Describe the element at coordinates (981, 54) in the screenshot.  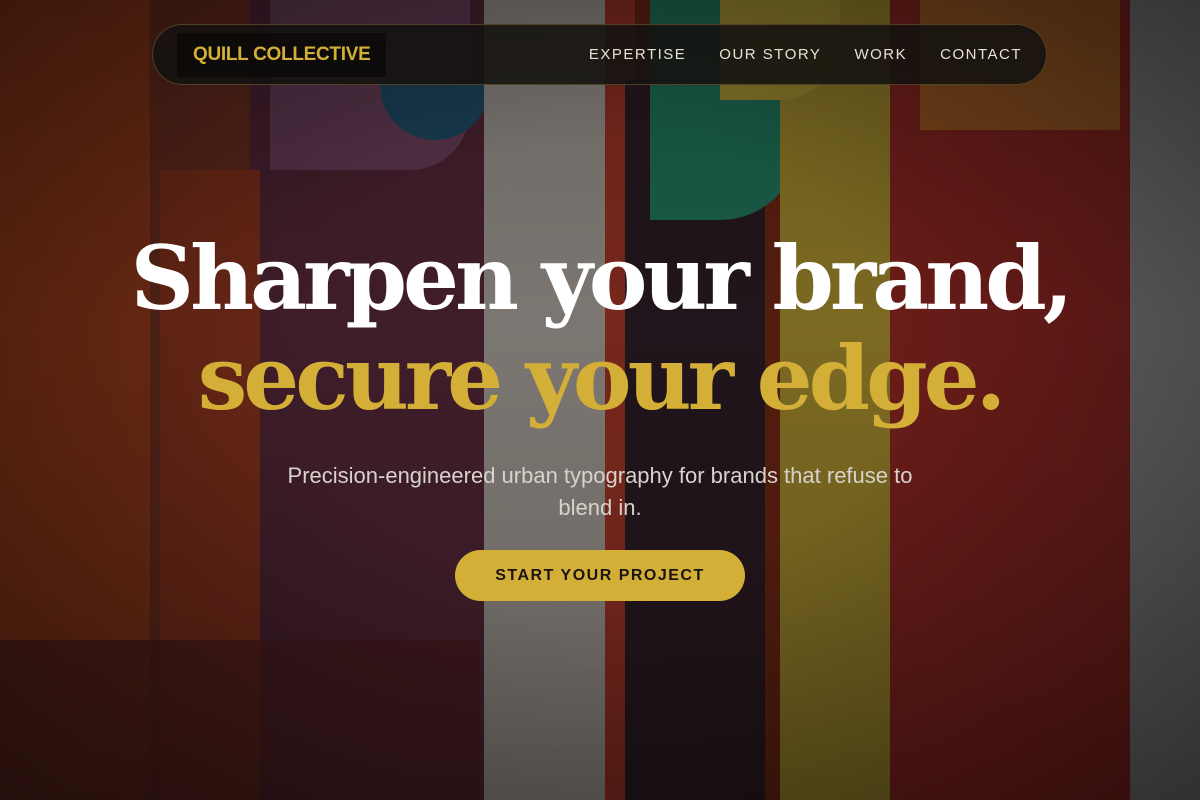
I see `nav-link-contact: CONTACT` at that location.